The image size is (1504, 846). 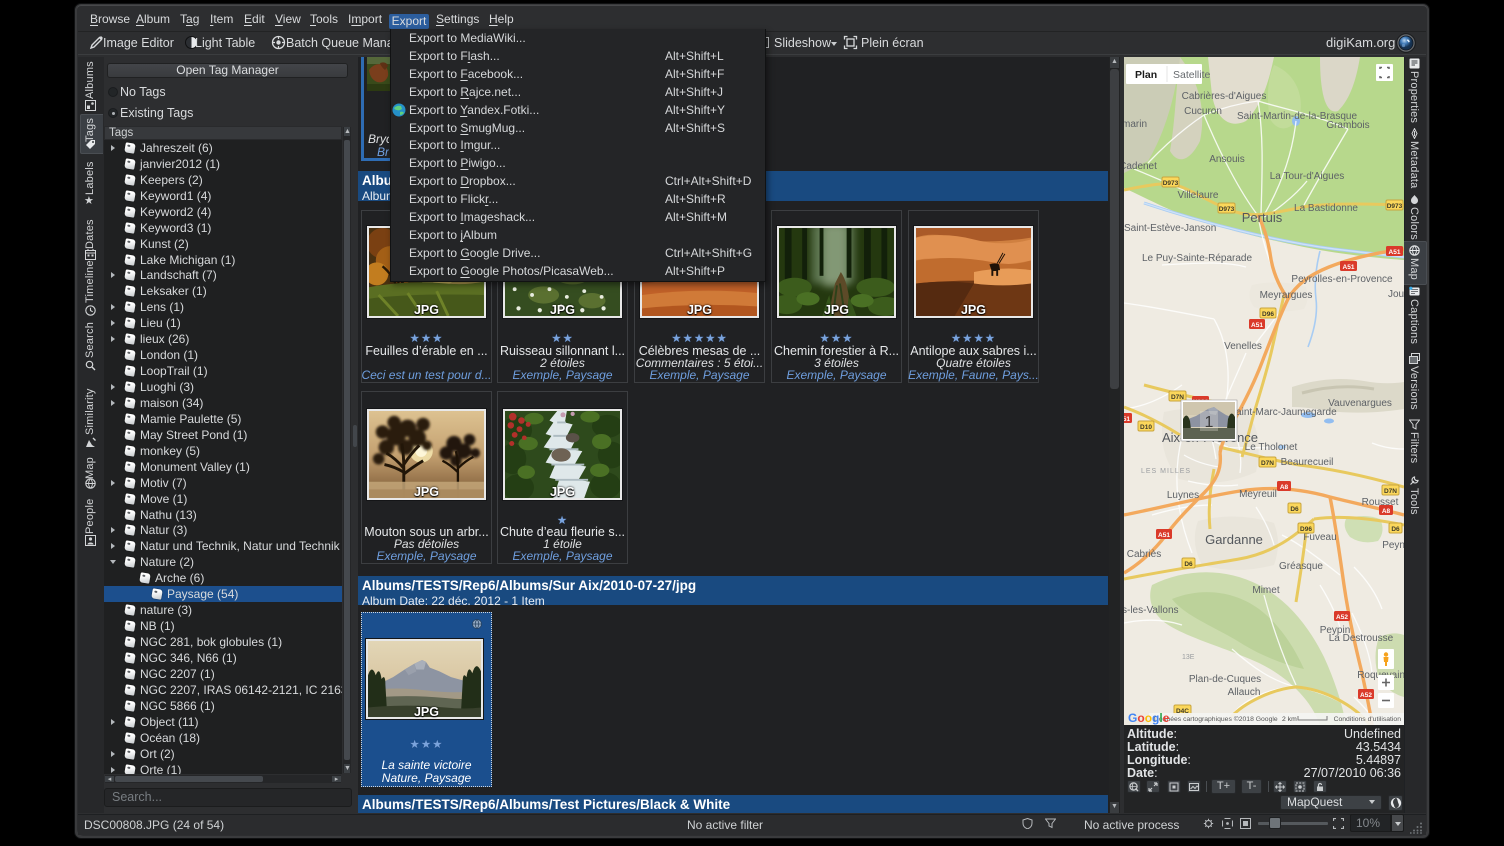 What do you see at coordinates (1166, 471) in the screenshot?
I see `svg-text: LES MILLES` at bounding box center [1166, 471].